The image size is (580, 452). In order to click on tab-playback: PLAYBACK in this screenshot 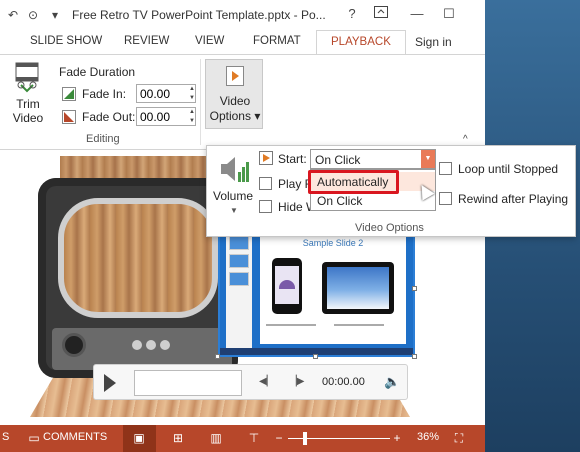, I will do `click(361, 42)`.